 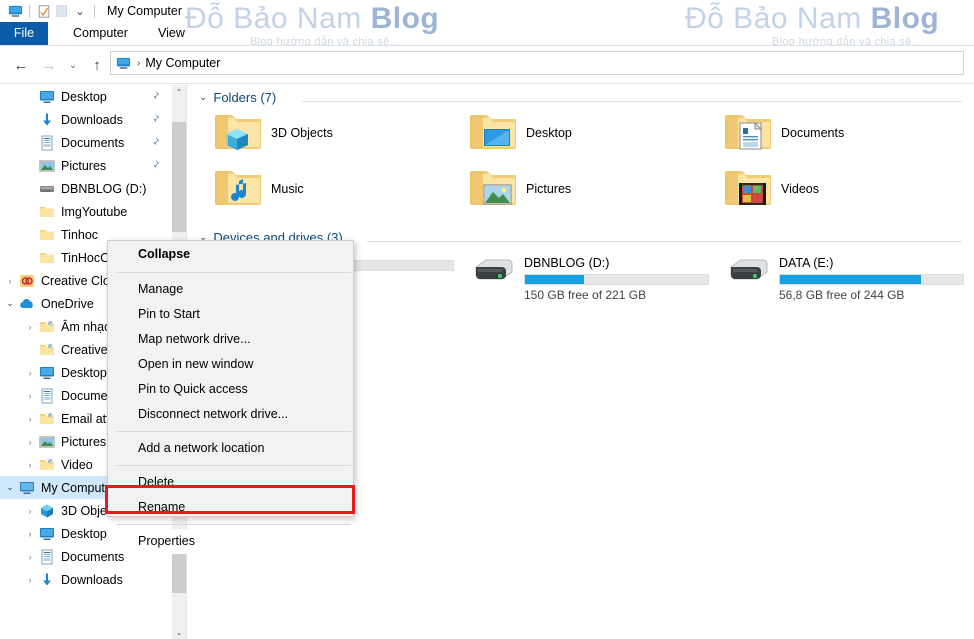 I want to click on folder-item: Pictures, so click(x=520, y=189).